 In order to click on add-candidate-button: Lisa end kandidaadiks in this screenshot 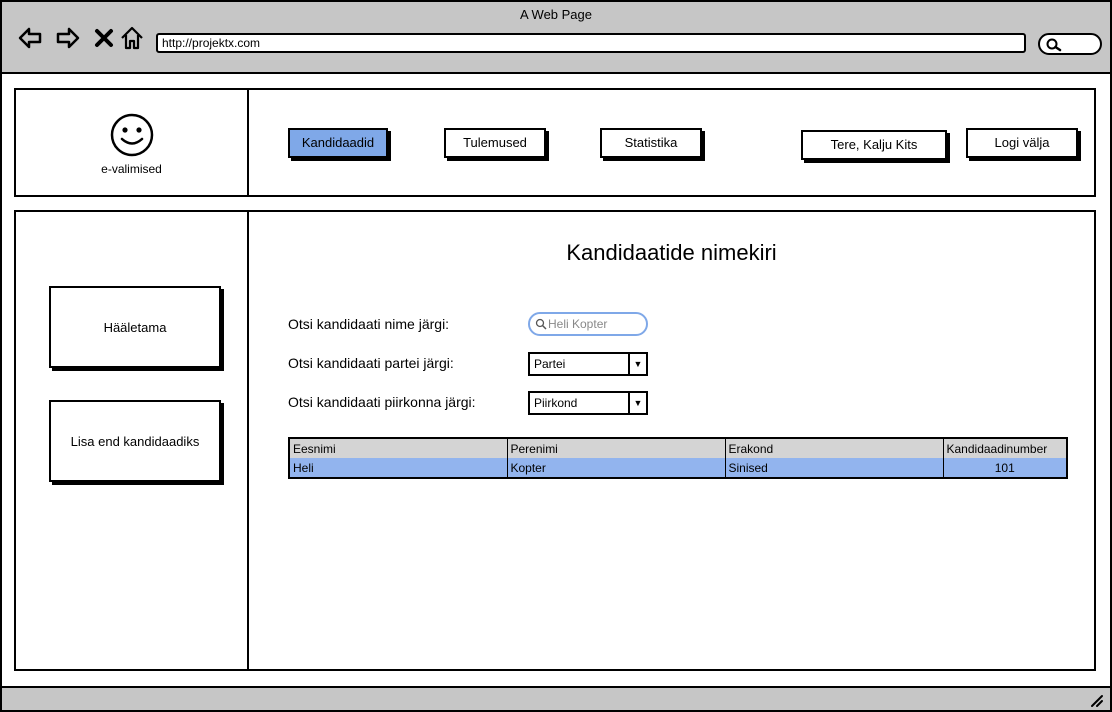, I will do `click(135, 441)`.